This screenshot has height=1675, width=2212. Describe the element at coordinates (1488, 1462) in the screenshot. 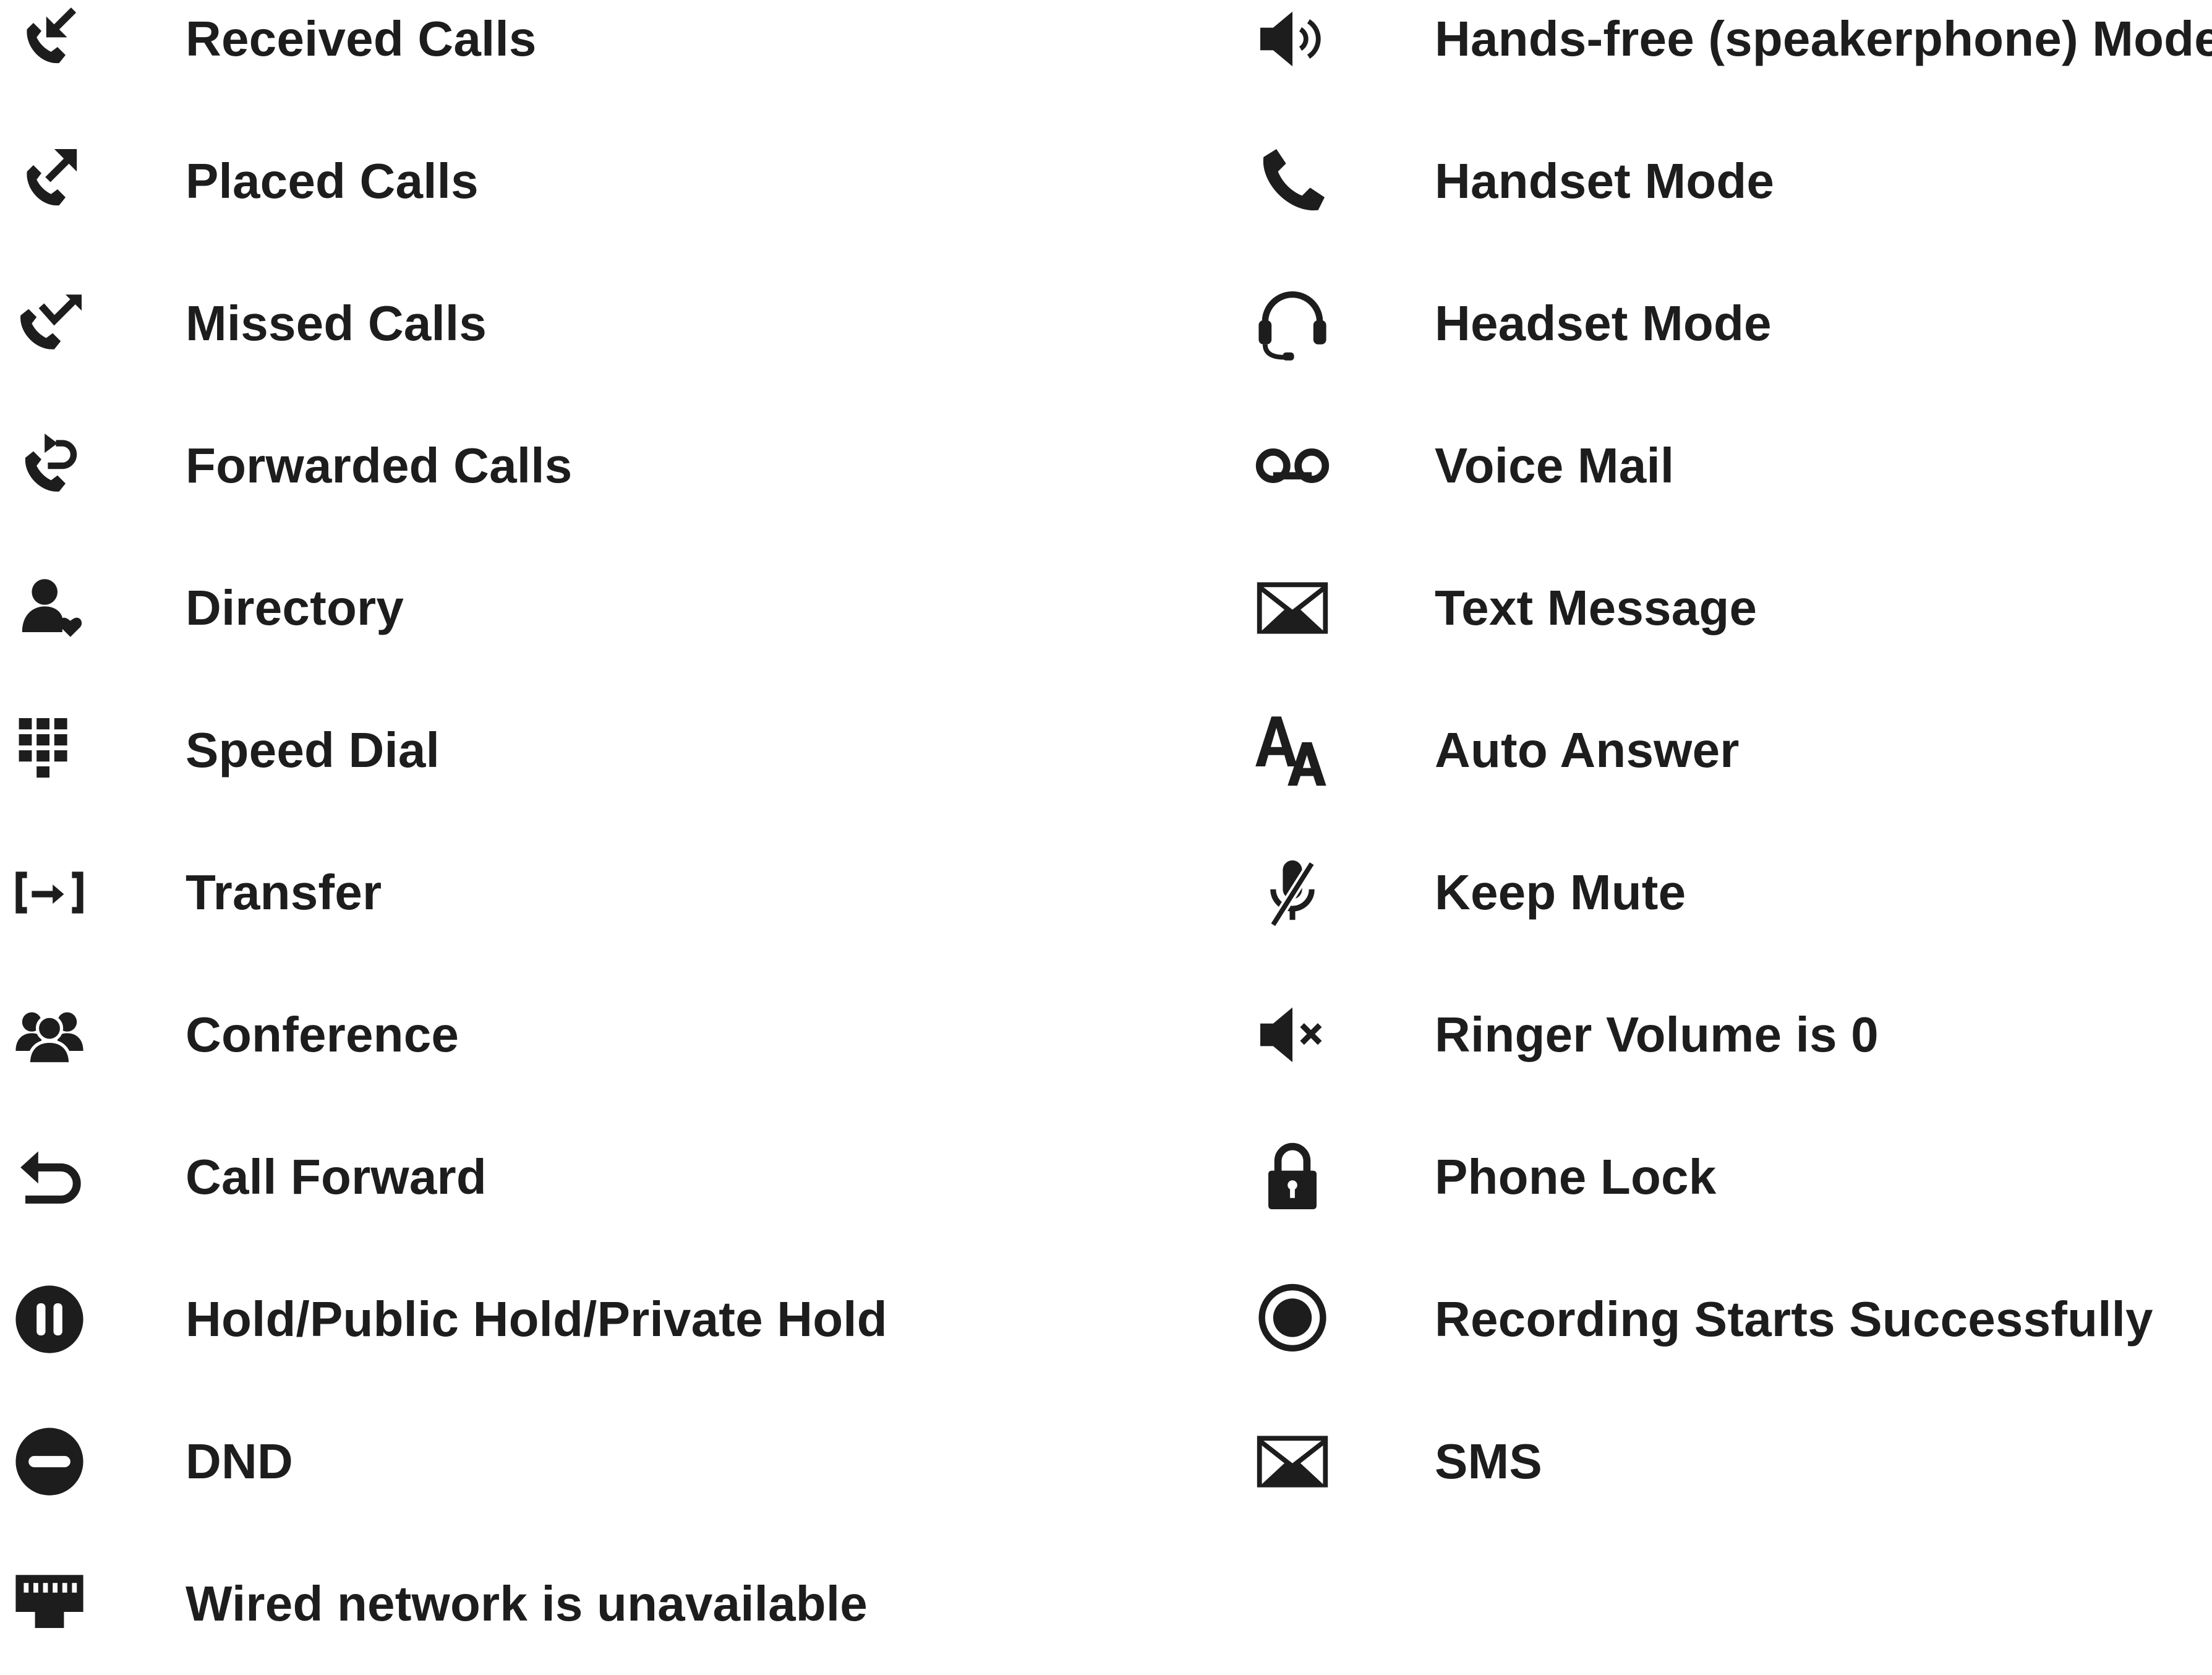

I see `legend-label: SMS` at that location.